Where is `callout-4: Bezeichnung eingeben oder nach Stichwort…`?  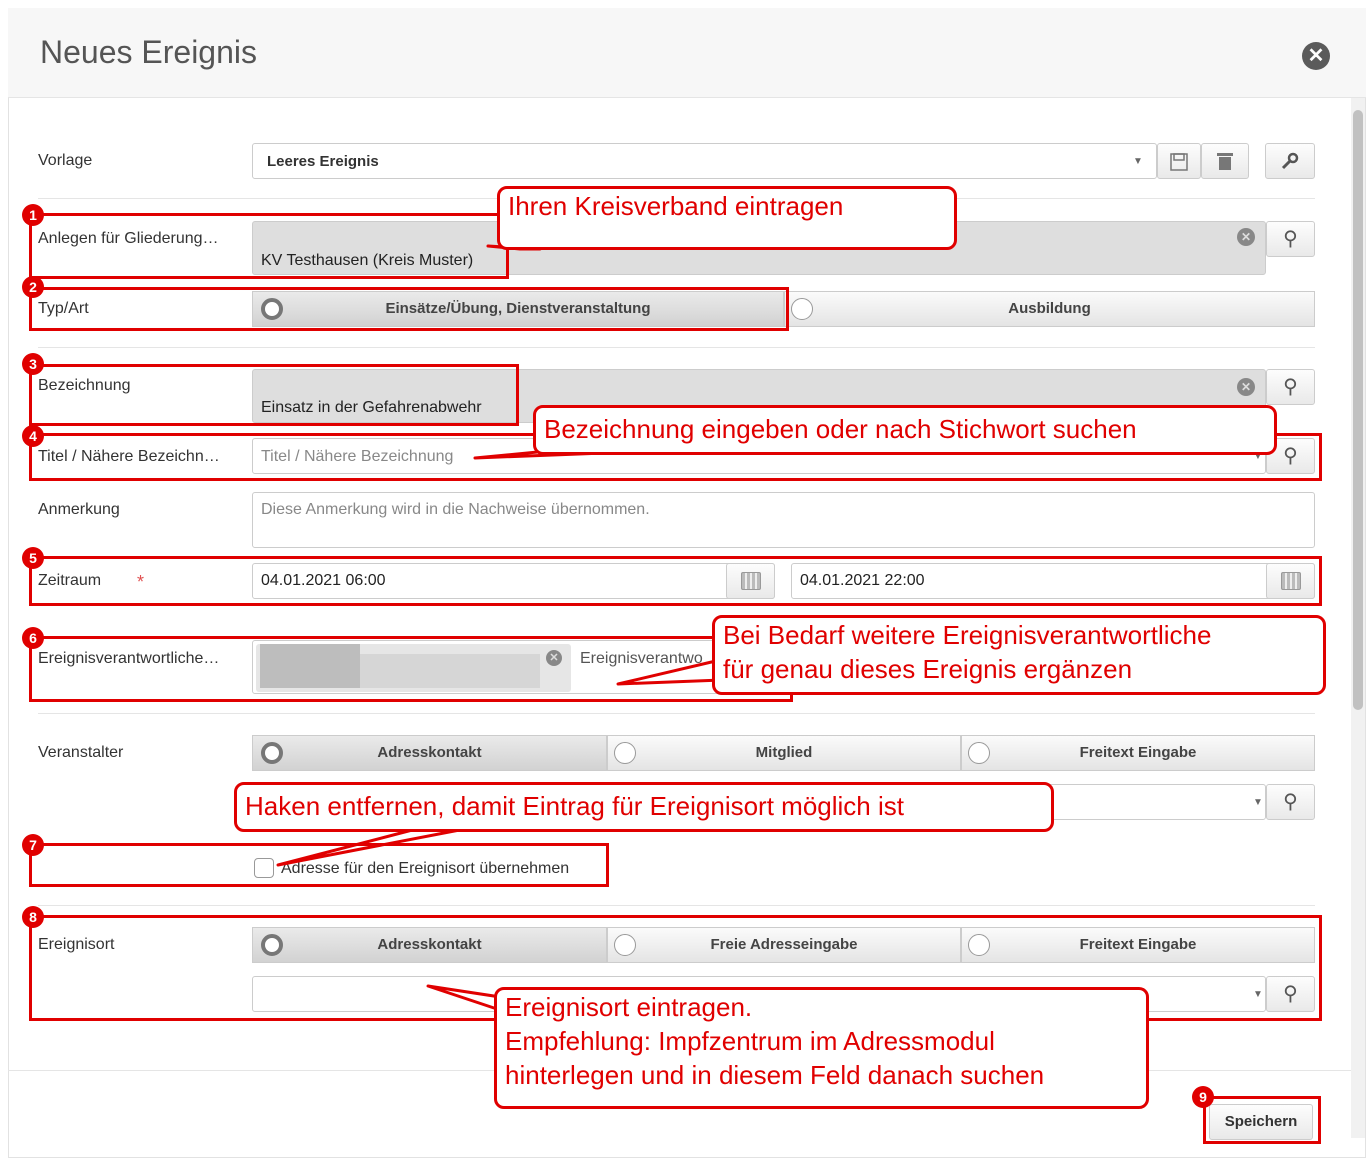
callout-4: Bezeichnung eingeben oder nach Stichwort… is located at coordinates (905, 430).